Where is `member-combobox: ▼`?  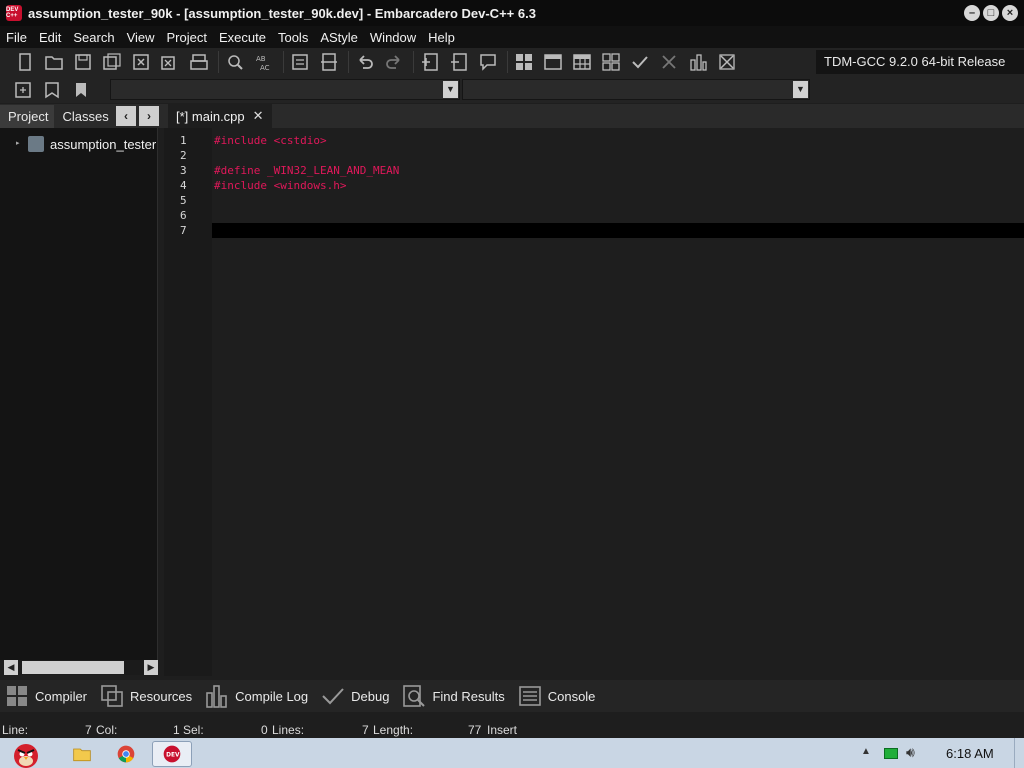
member-combobox: ▼ is located at coordinates (636, 89).